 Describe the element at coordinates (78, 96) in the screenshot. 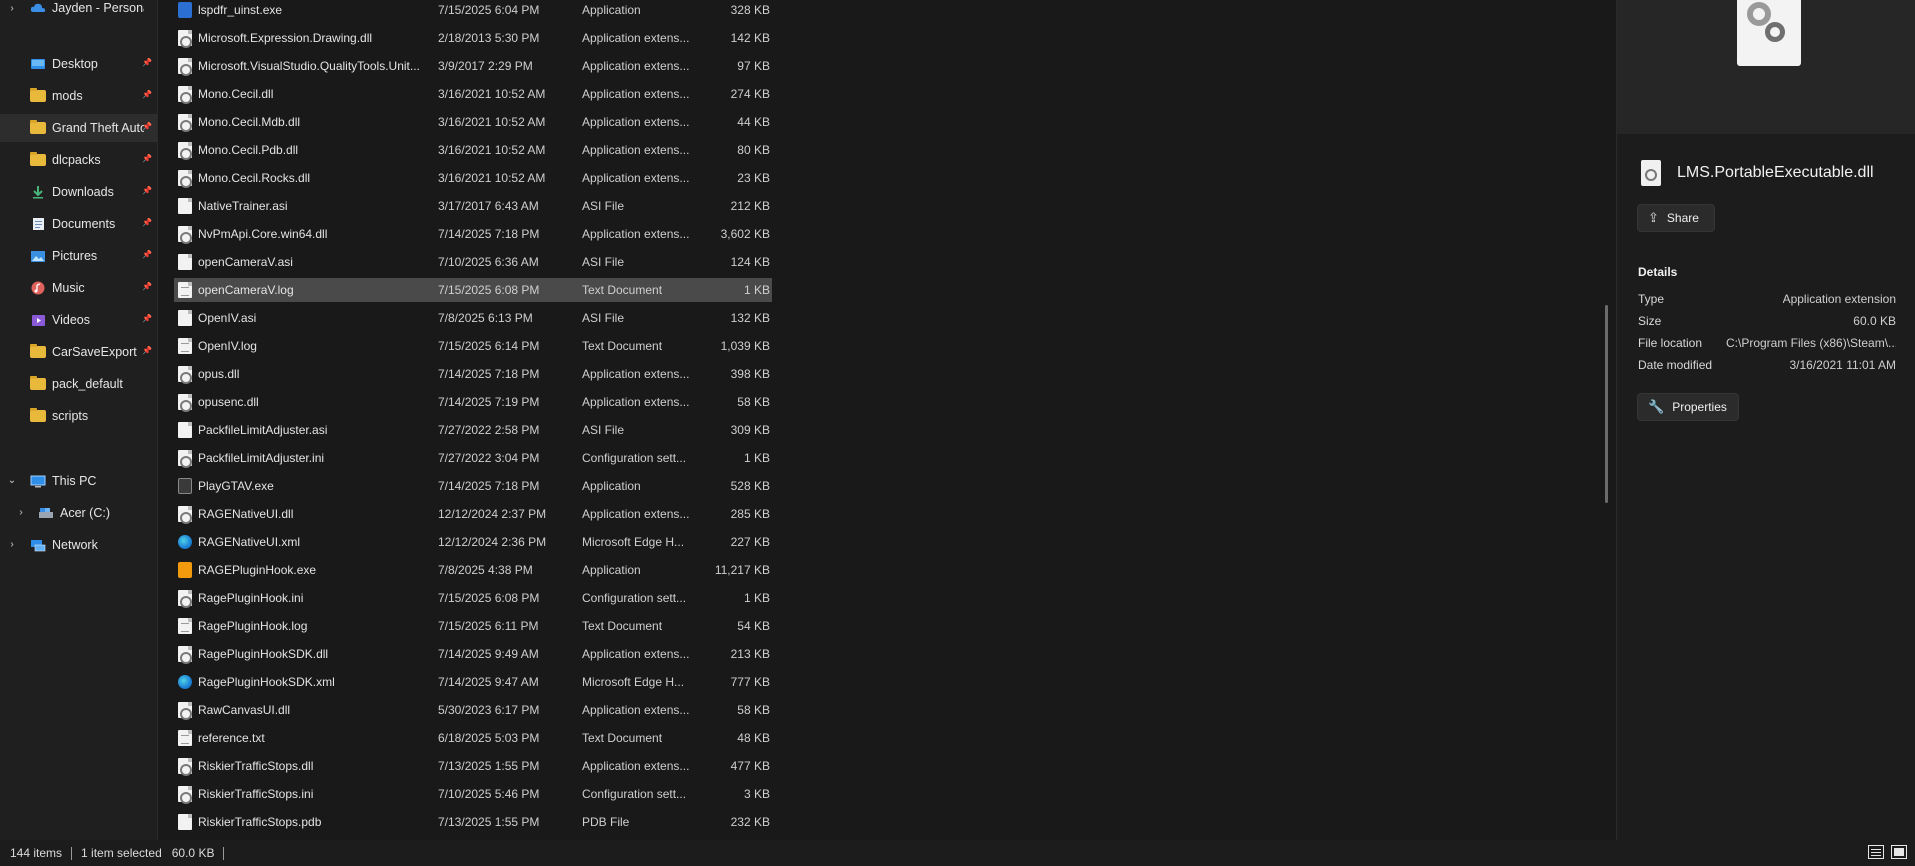

I see `sidebar-item-mods: mods 📌` at that location.